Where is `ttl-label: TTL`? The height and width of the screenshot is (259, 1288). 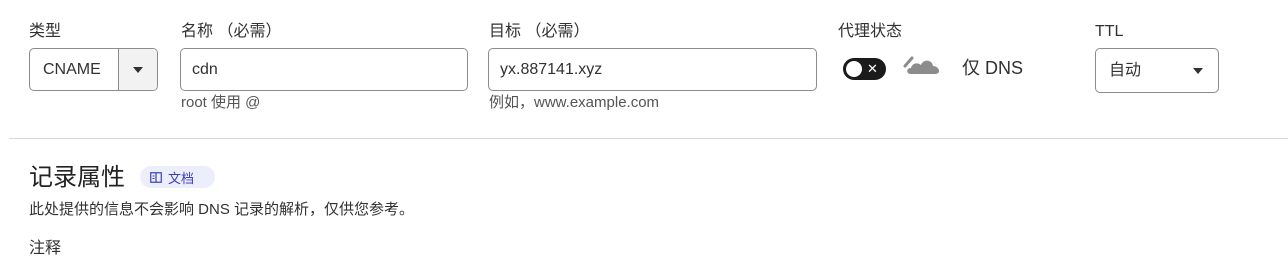
ttl-label: TTL is located at coordinates (1109, 31).